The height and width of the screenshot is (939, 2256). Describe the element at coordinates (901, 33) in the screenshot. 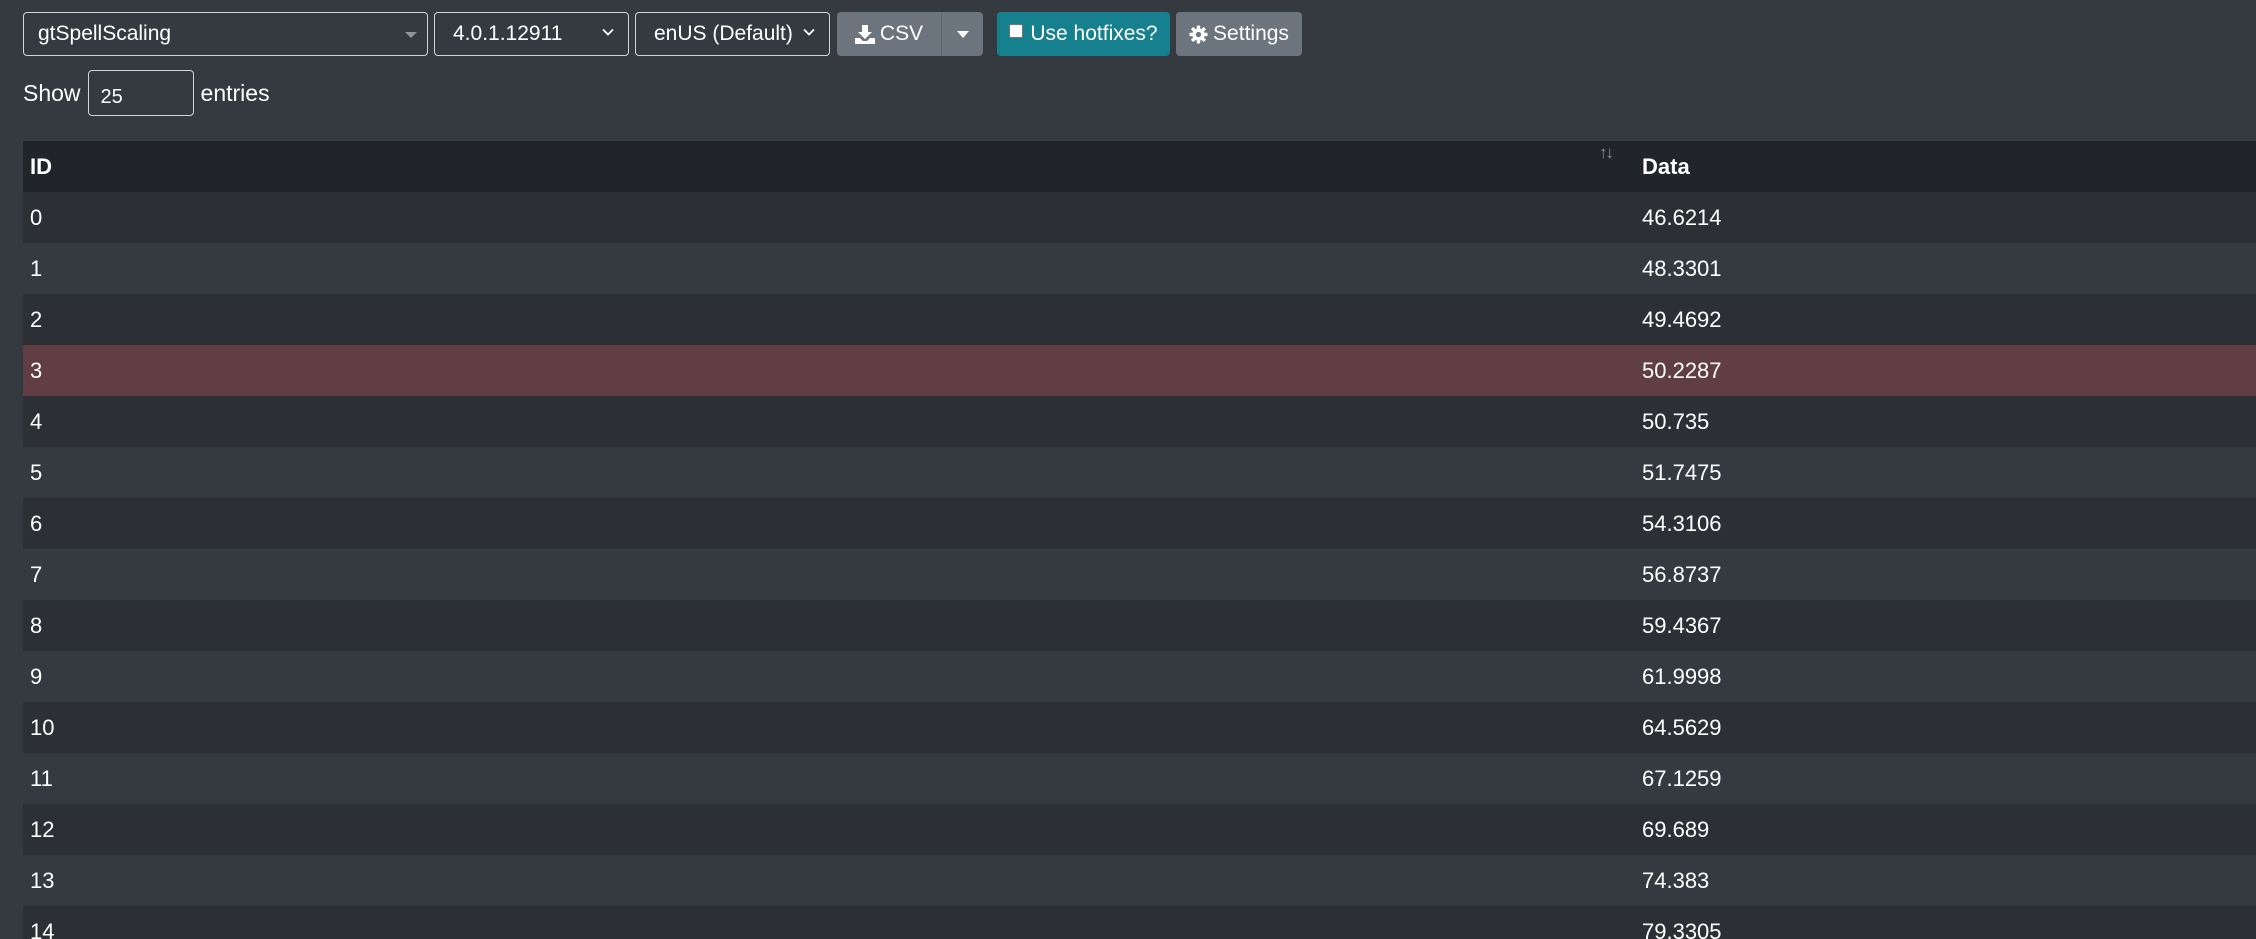

I see `csv-label: CSV` at that location.